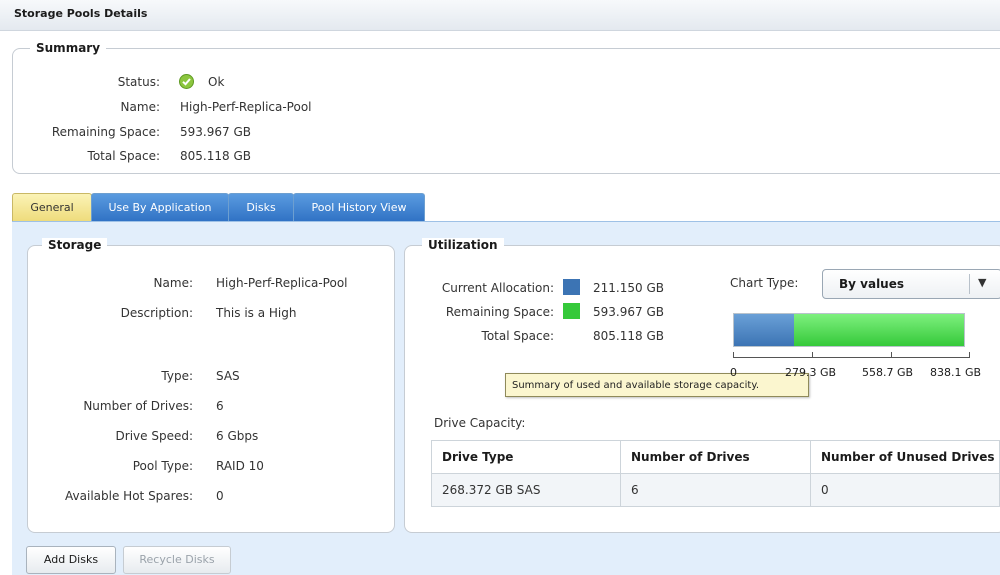 This screenshot has height=575, width=1000. Describe the element at coordinates (733, 372) in the screenshot. I see `axis-tick-label: 0` at that location.